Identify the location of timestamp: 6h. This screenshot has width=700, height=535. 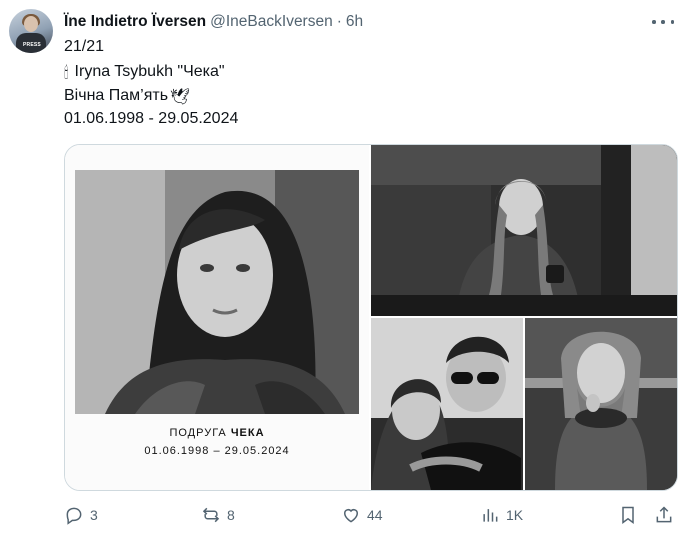
(354, 22).